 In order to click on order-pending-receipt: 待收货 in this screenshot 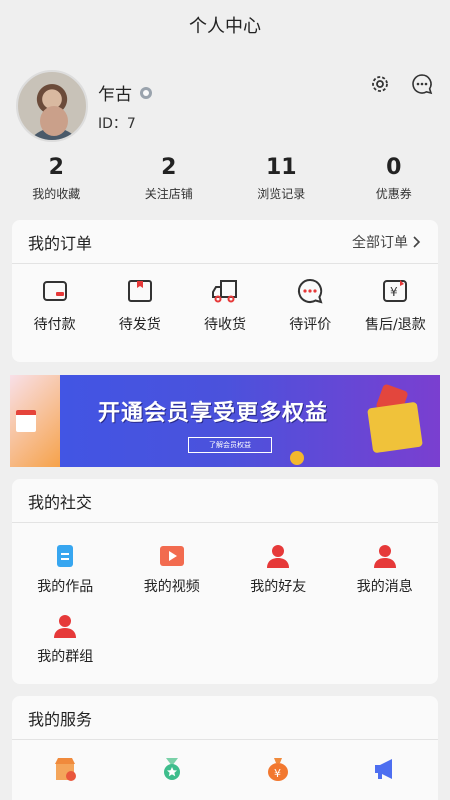, I will do `click(224, 305)`.